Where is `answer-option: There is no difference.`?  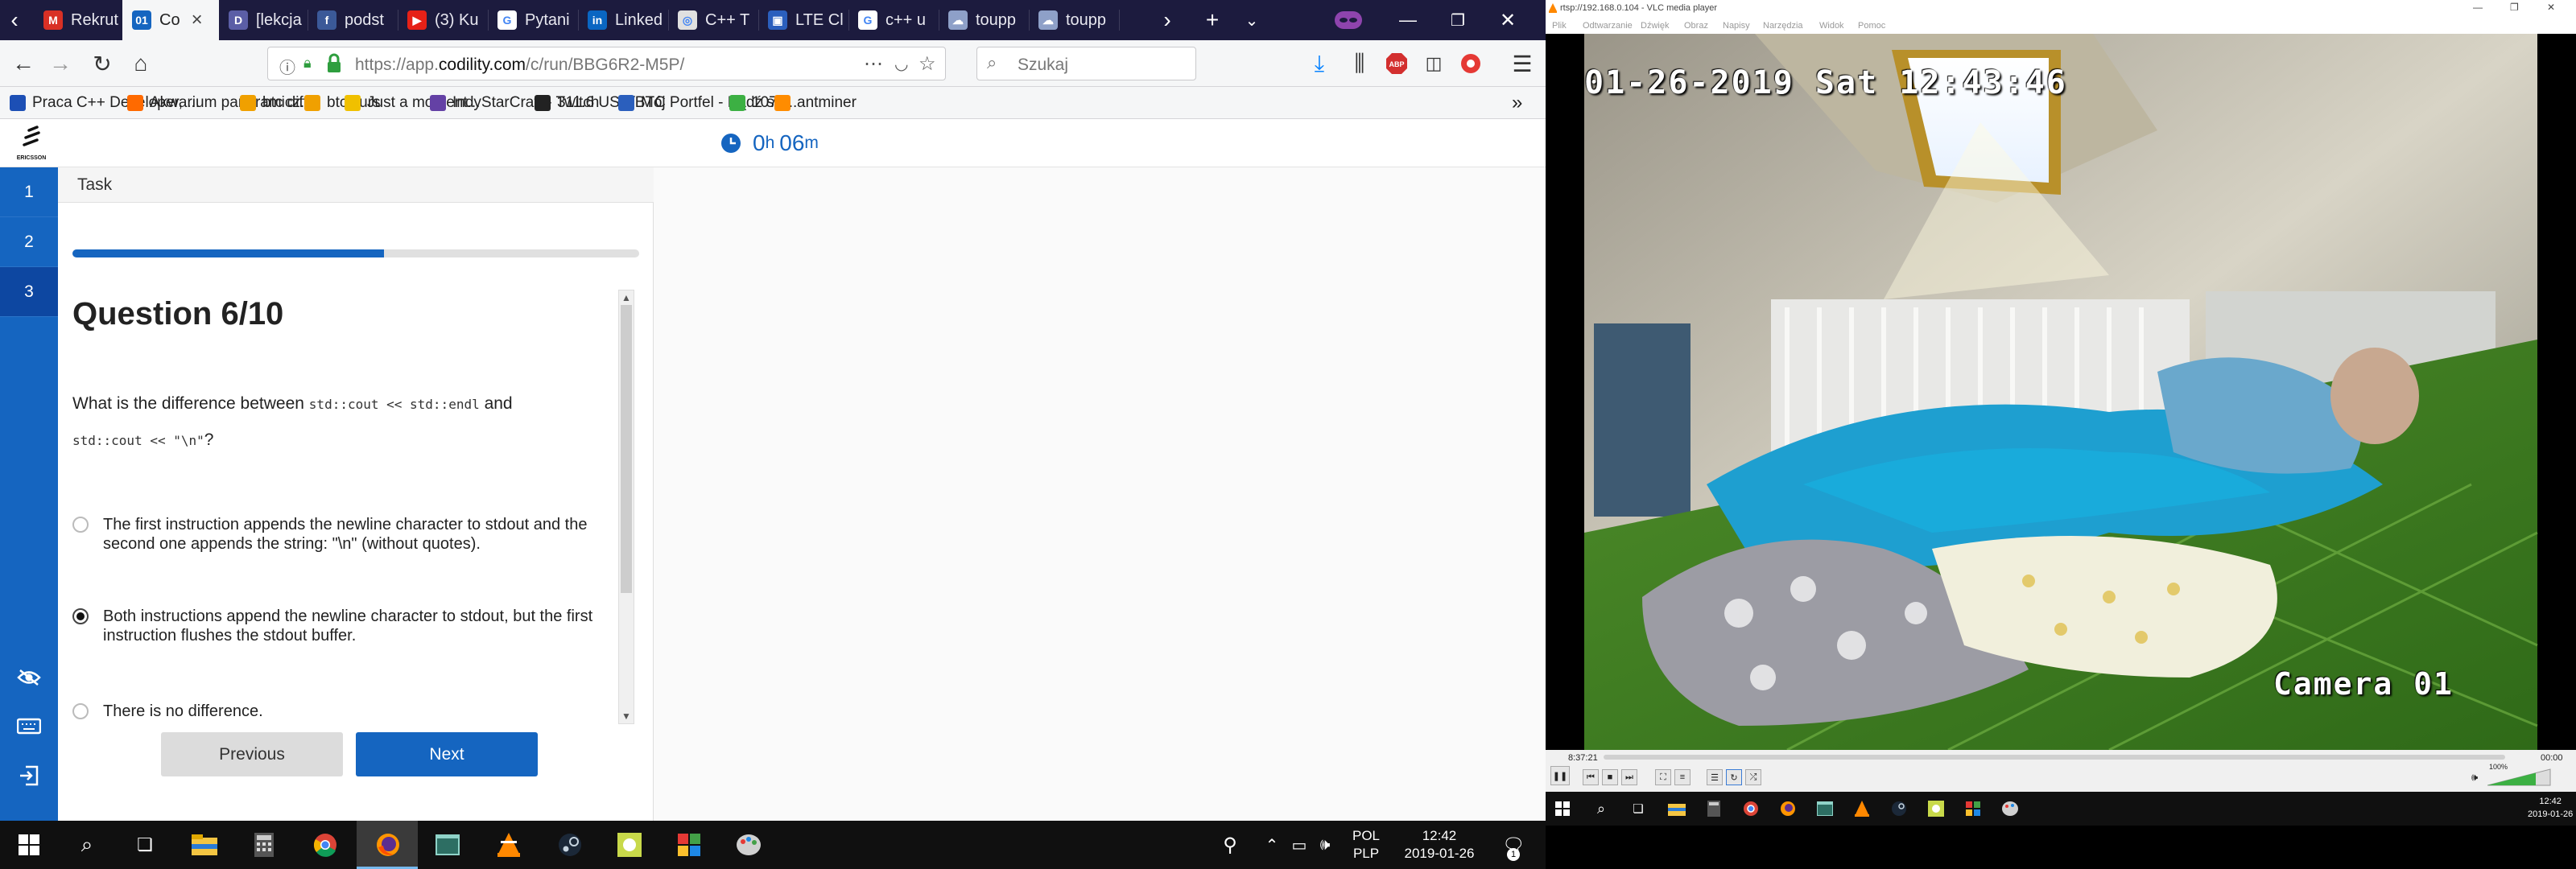 answer-option: There is no difference. is located at coordinates (346, 711).